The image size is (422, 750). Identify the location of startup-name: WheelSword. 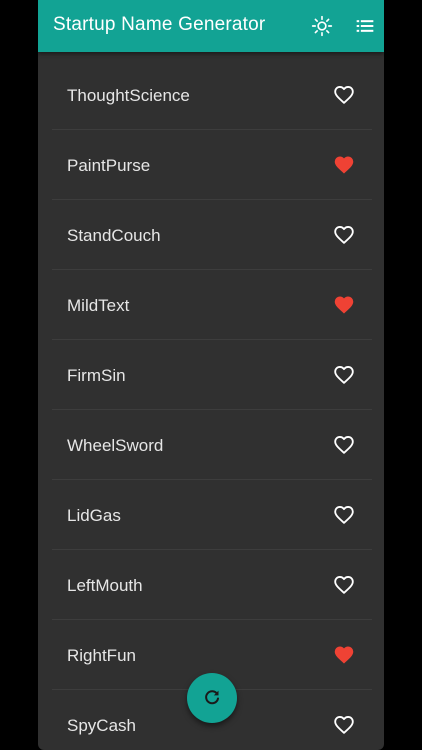
(115, 445).